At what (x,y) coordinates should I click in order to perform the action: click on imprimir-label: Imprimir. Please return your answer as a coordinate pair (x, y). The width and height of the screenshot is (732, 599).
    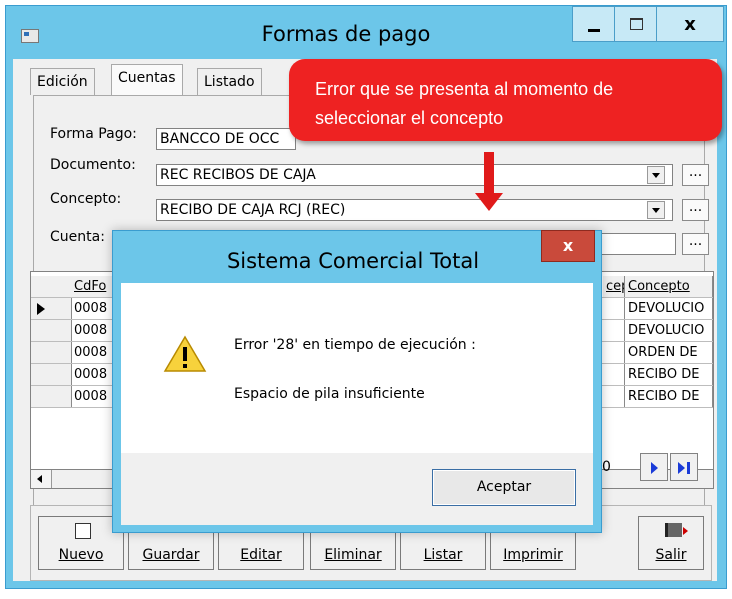
    Looking at the image, I should click on (533, 555).